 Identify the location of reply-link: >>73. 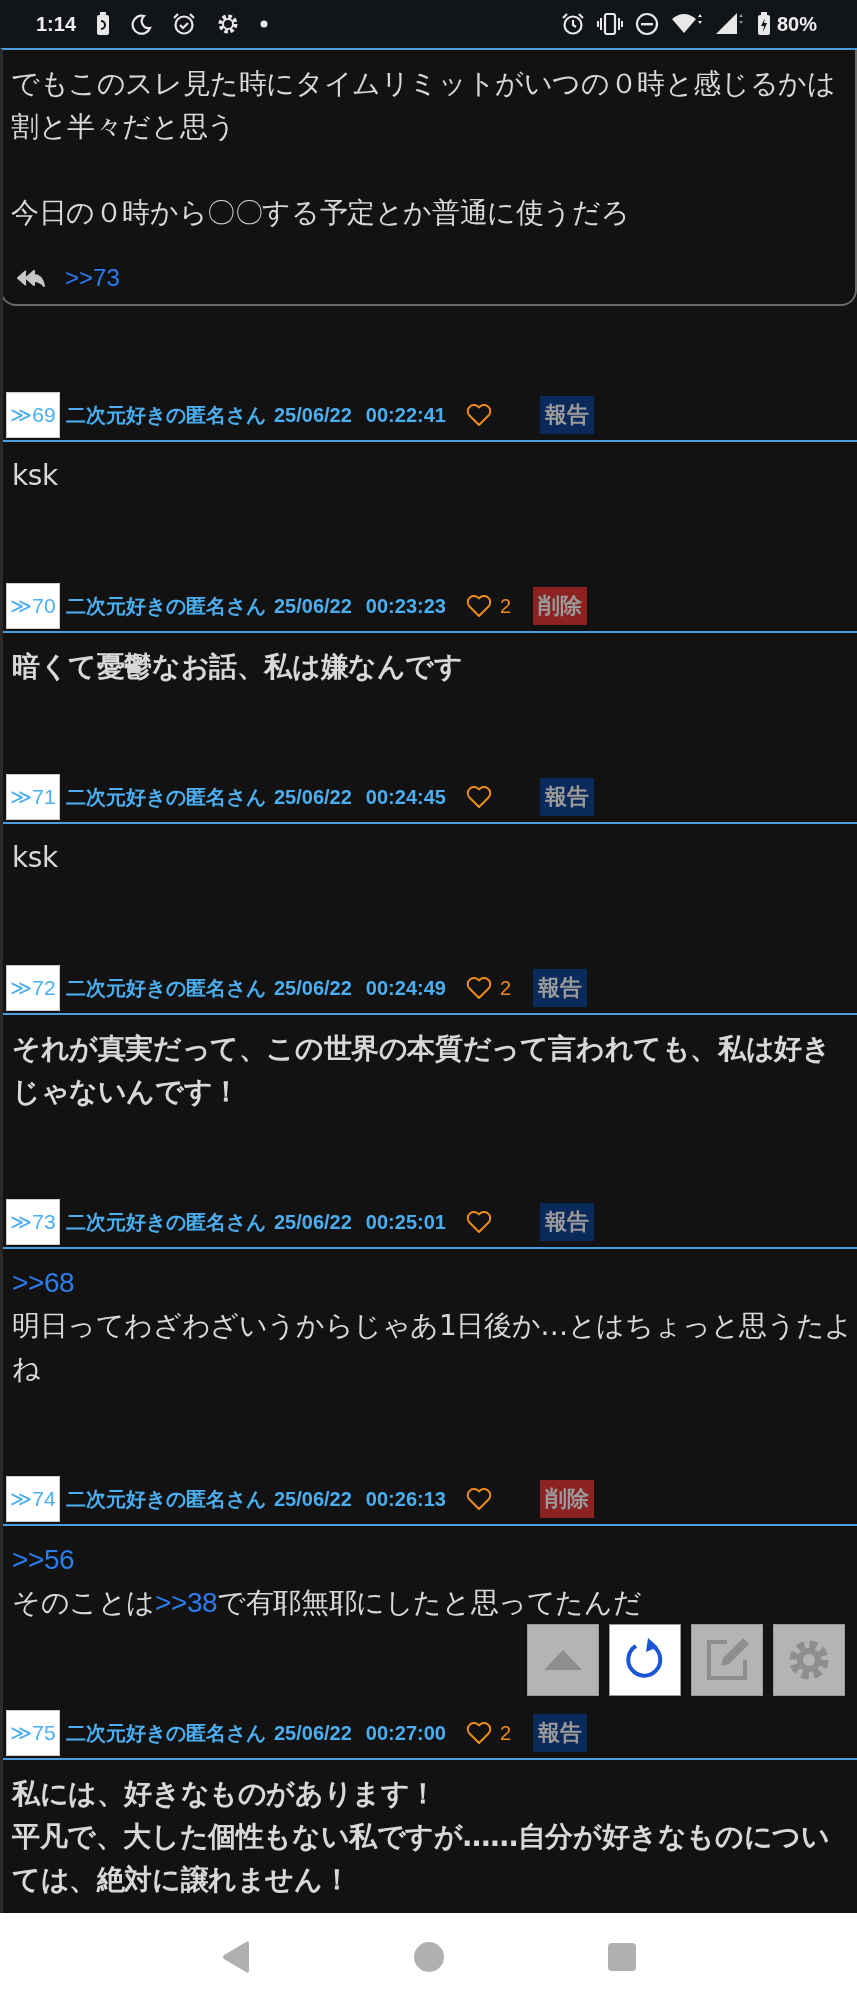
(92, 278).